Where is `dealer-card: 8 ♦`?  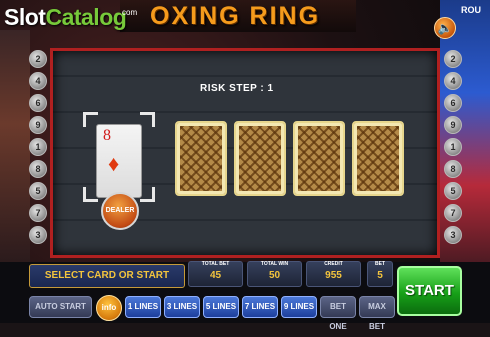
dealer-card: 8 ♦ is located at coordinates (119, 161).